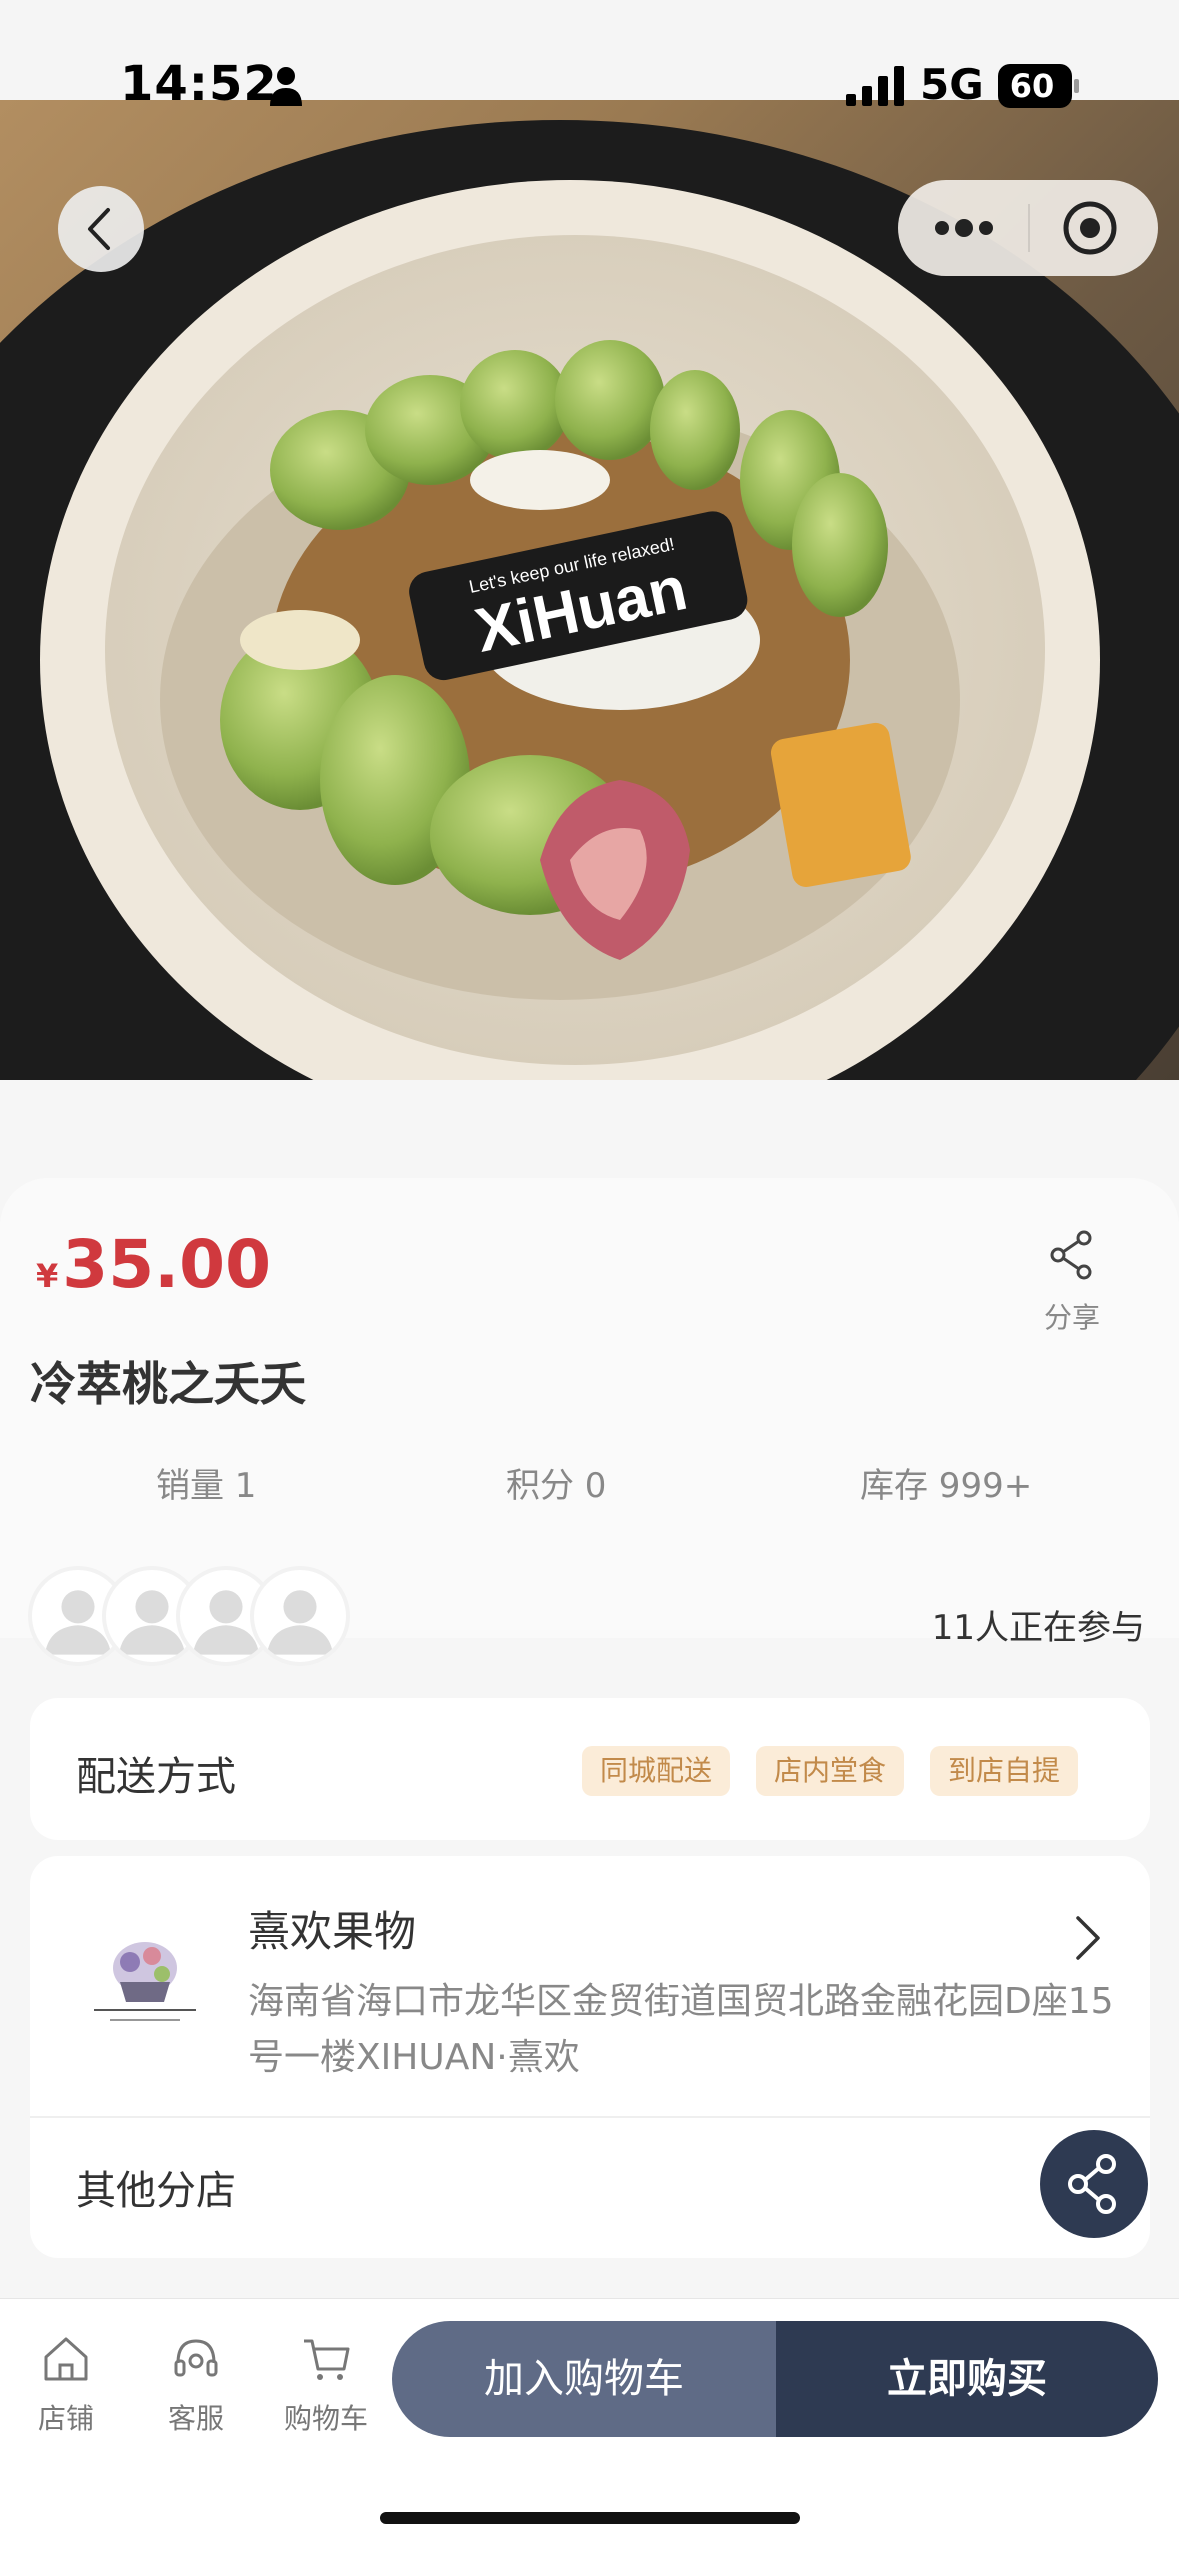  I want to click on avatar, so click(300, 1616).